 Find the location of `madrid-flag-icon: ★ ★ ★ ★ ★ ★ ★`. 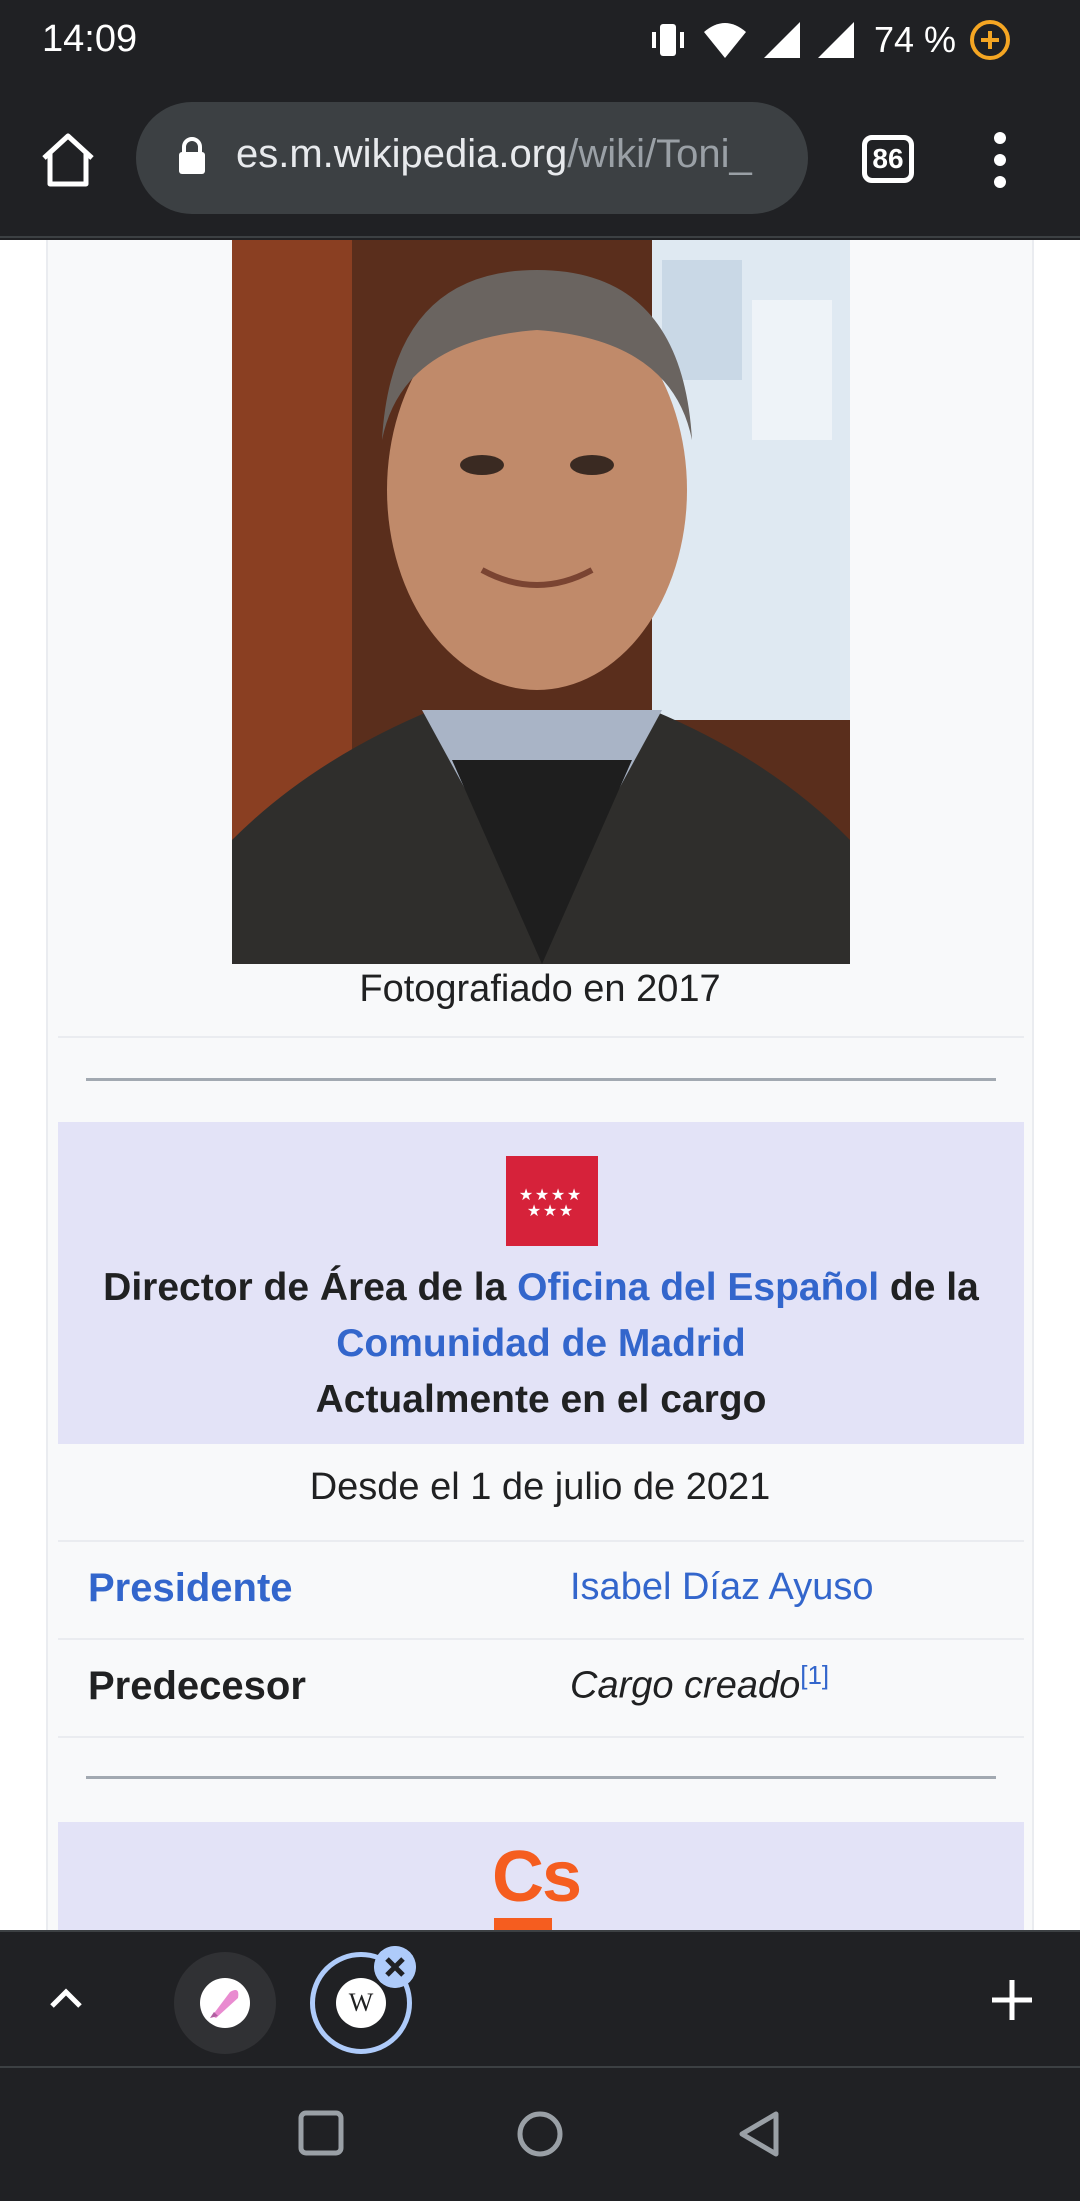

madrid-flag-icon: ★ ★ ★ ★ ★ ★ ★ is located at coordinates (552, 1201).